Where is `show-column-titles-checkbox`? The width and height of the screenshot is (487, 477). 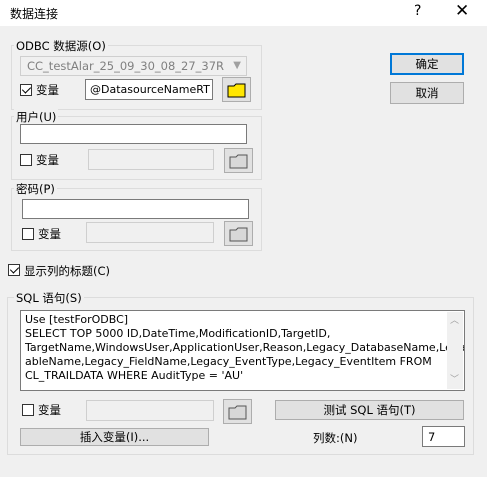
show-column-titles-checkbox is located at coordinates (14, 270).